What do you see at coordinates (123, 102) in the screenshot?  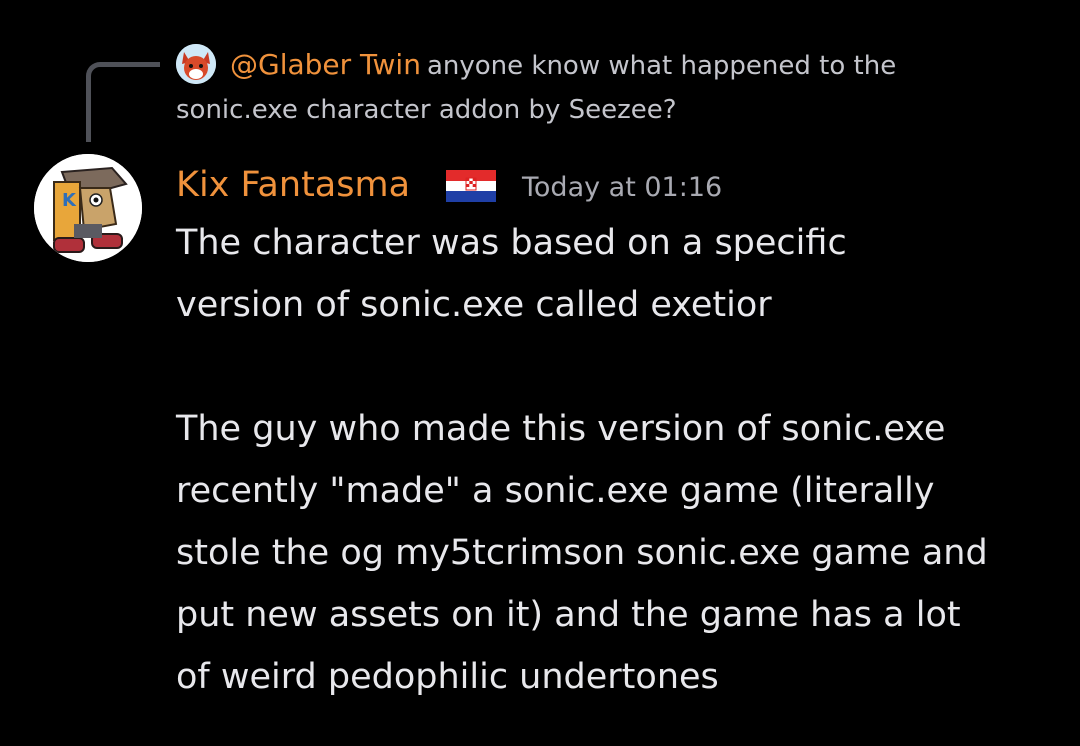 I see `reply-connector` at bounding box center [123, 102].